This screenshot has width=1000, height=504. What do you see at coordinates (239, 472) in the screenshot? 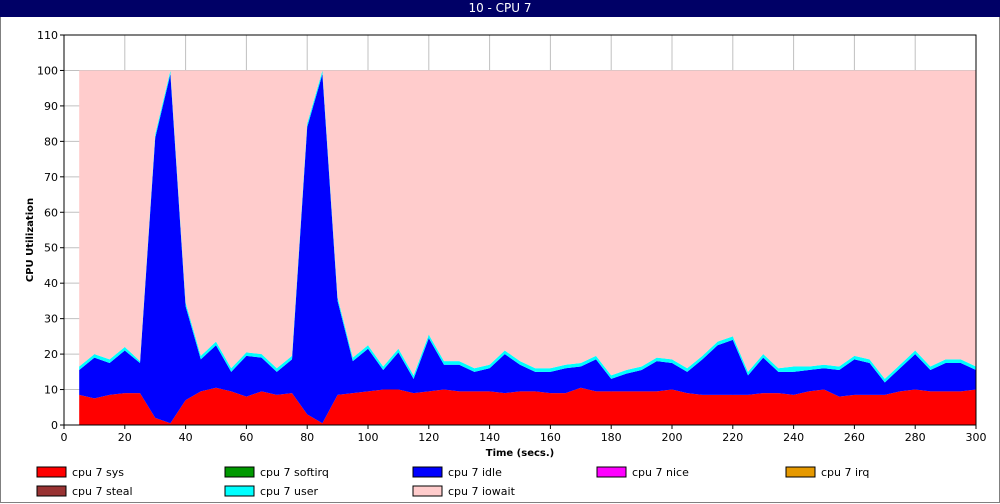
I see `legend-swatch-cpu-7-softirq` at bounding box center [239, 472].